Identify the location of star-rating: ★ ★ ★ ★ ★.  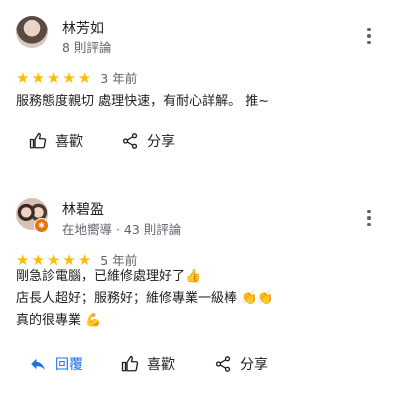
(53, 78).